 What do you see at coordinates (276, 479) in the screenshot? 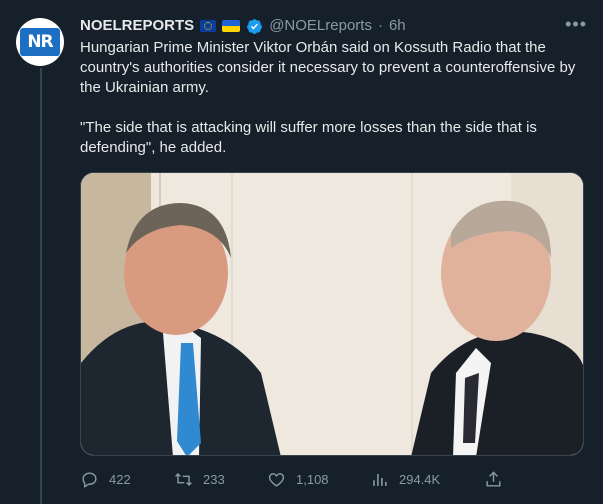
I see `heart-icon` at bounding box center [276, 479].